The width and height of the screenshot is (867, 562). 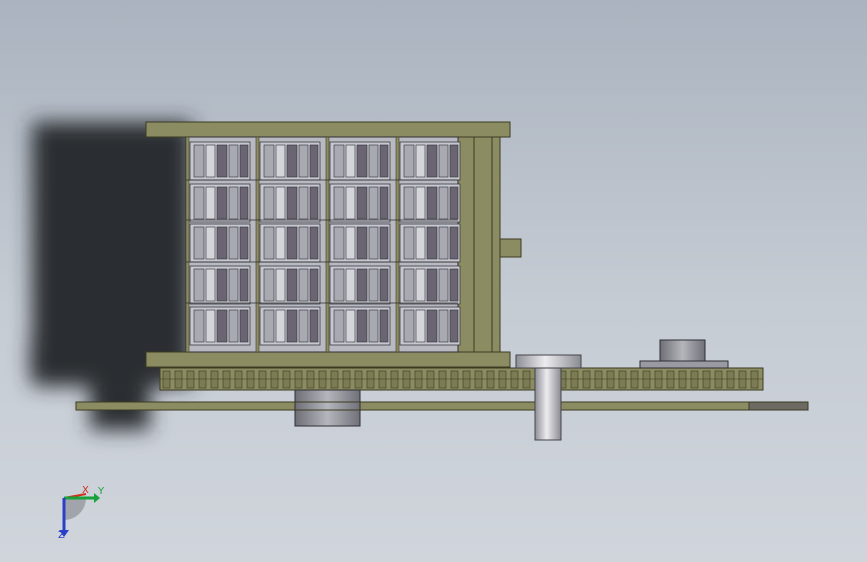 I want to click on side-knob, so click(x=510, y=248).